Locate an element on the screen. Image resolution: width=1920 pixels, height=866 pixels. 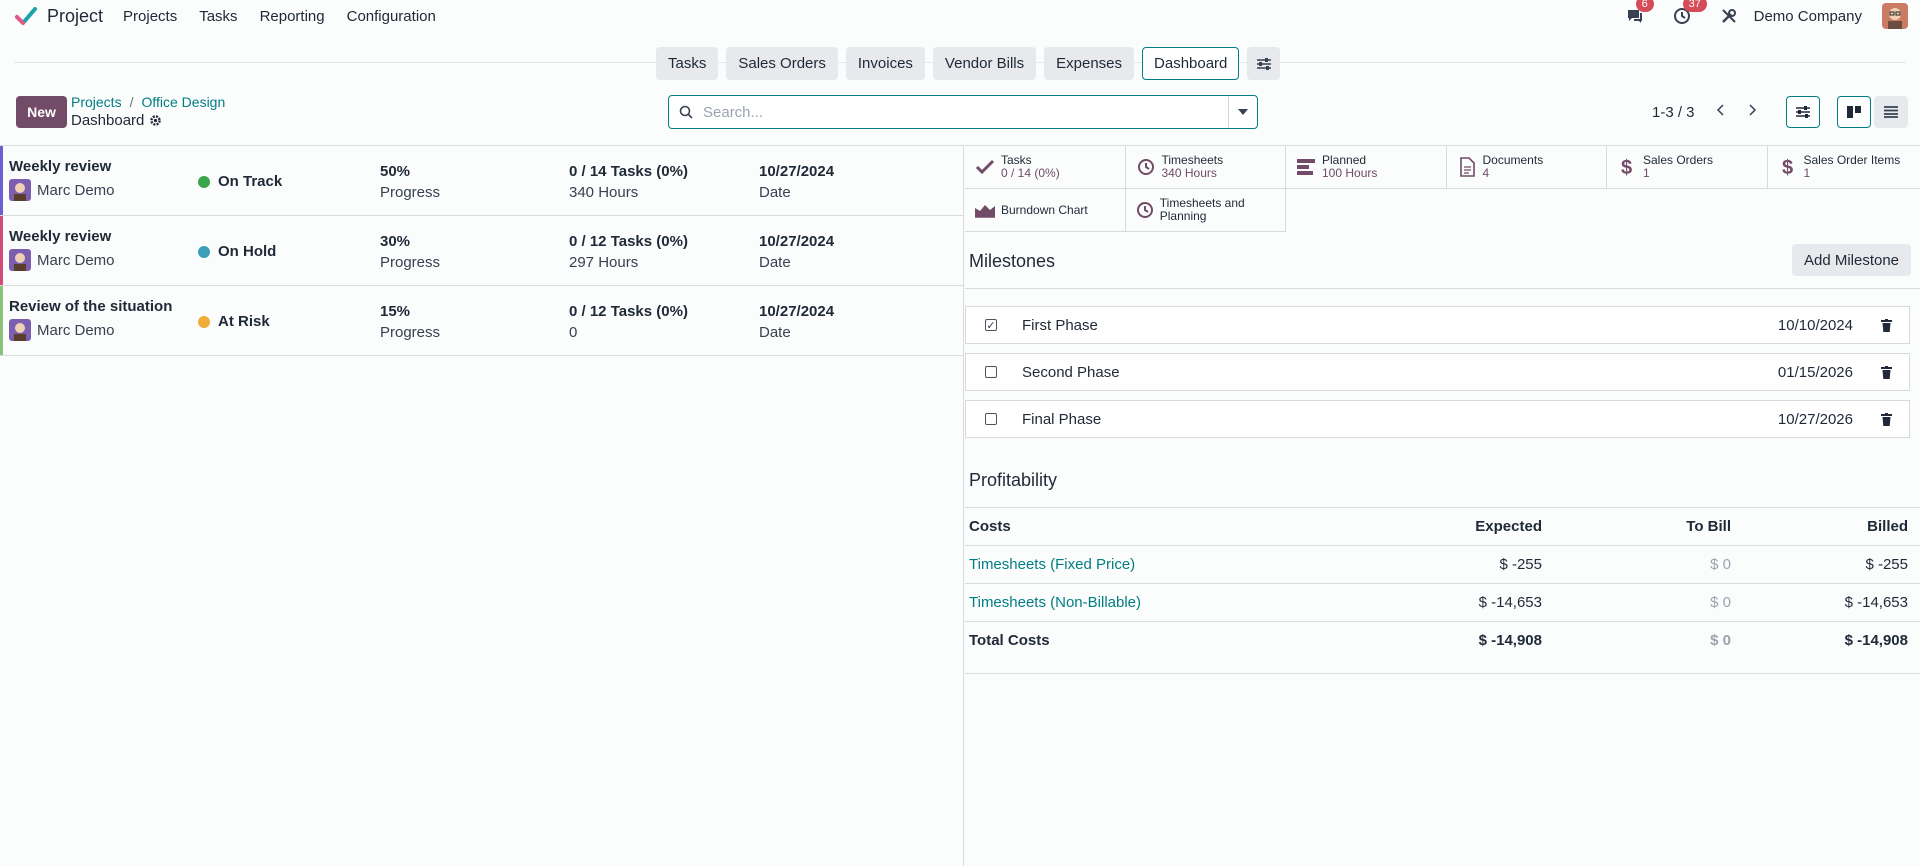
progress-value: 15% is located at coordinates (395, 311).